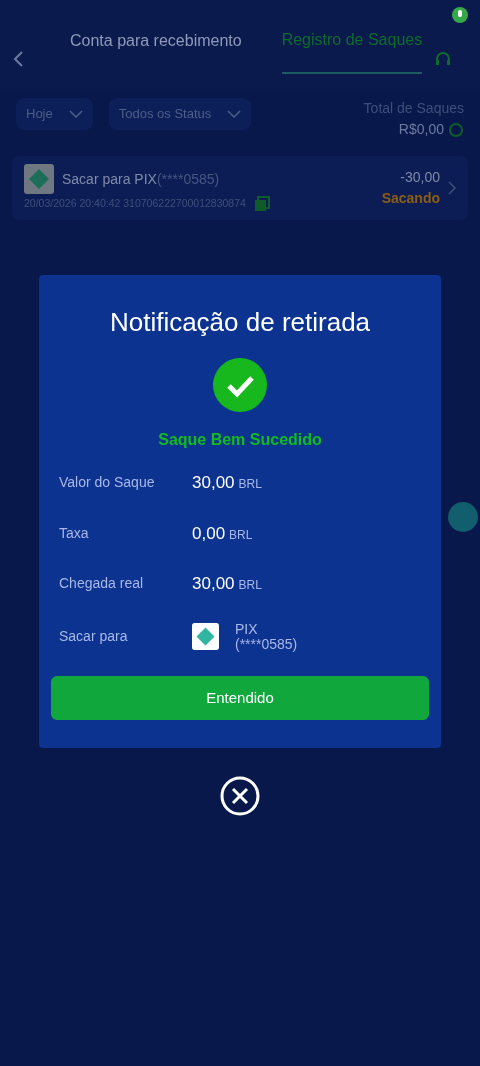 The image size is (480, 1066). Describe the element at coordinates (240, 698) in the screenshot. I see `understood-button: Entendido` at that location.